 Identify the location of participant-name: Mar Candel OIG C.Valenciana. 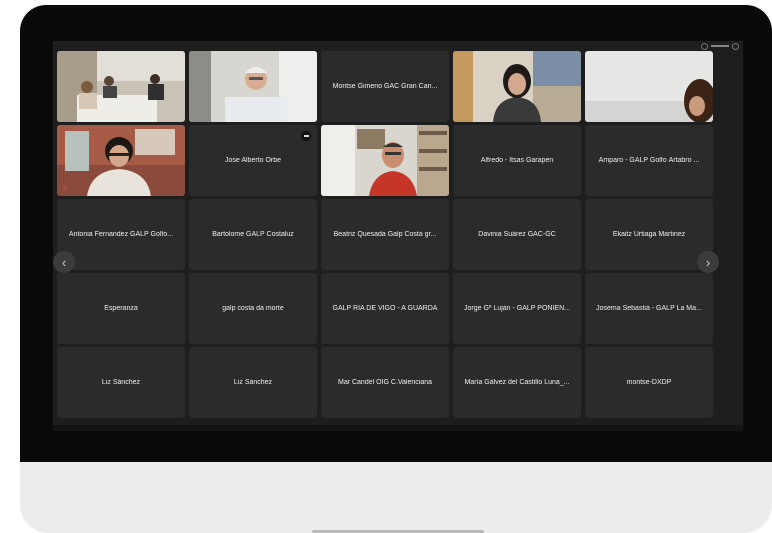
(385, 382).